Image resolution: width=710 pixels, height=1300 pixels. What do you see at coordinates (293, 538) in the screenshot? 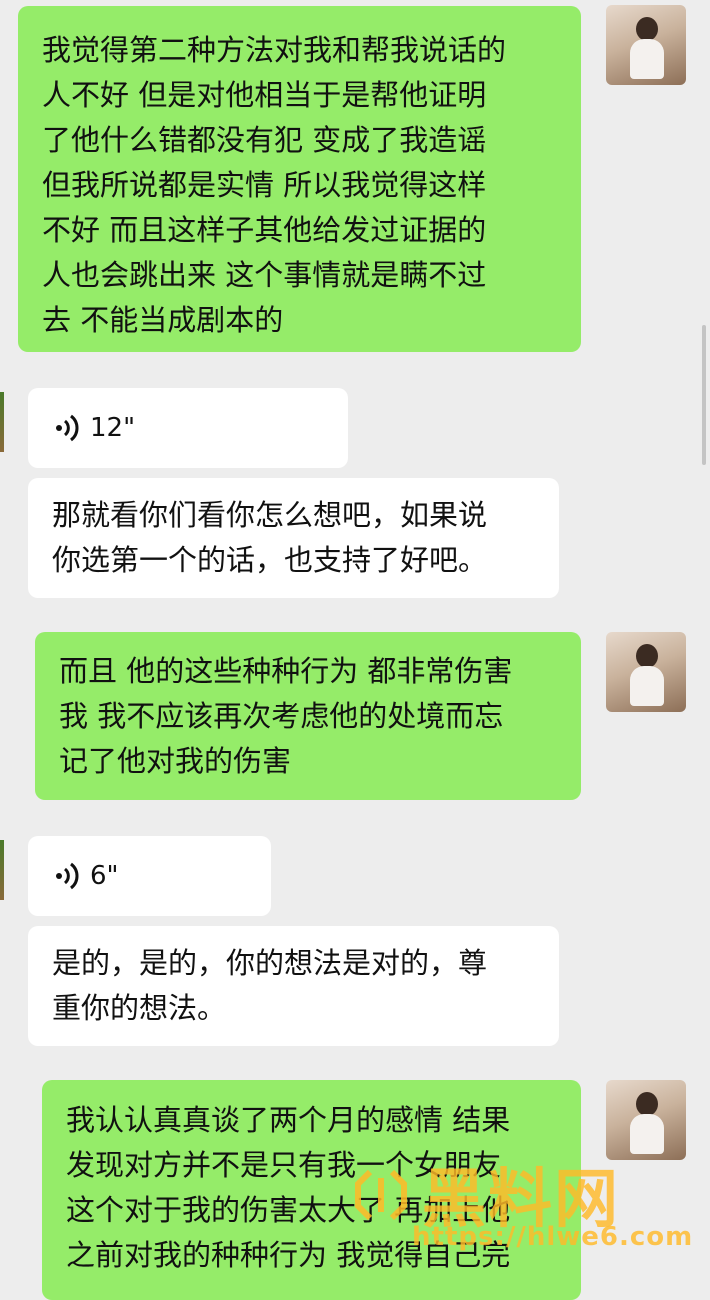
I see `received-message-bubble: 那就看你们看你怎么想吧，如果说 你选第一个的话，也支持了好吧。` at bounding box center [293, 538].